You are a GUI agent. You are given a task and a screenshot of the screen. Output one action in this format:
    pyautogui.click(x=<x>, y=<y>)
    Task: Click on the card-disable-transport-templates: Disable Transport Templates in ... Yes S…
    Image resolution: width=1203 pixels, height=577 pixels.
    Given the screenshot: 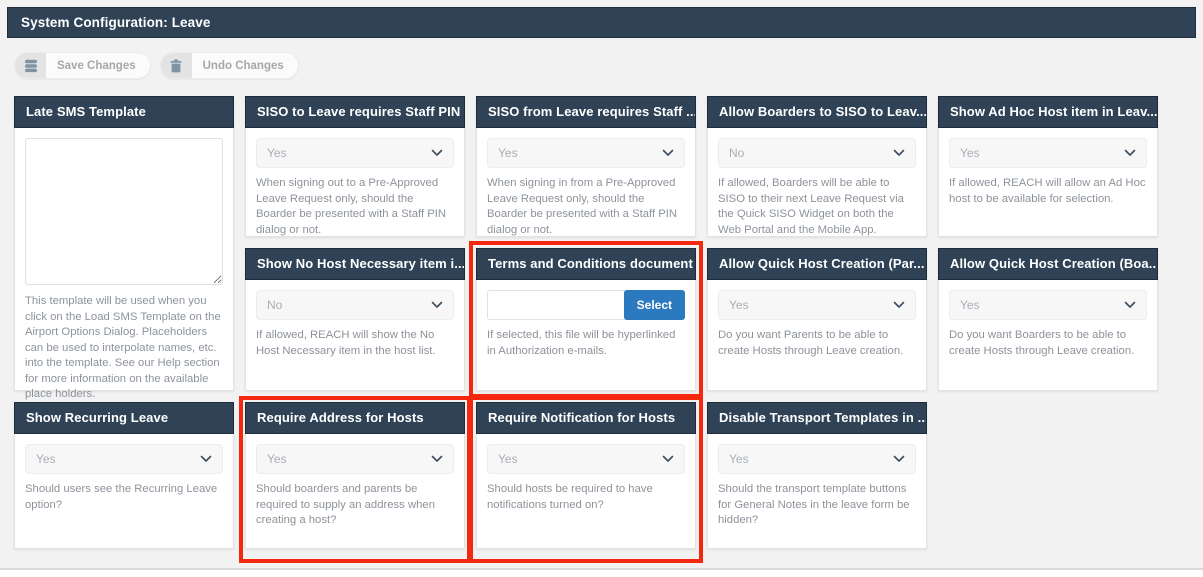 What is the action you would take?
    pyautogui.click(x=817, y=475)
    